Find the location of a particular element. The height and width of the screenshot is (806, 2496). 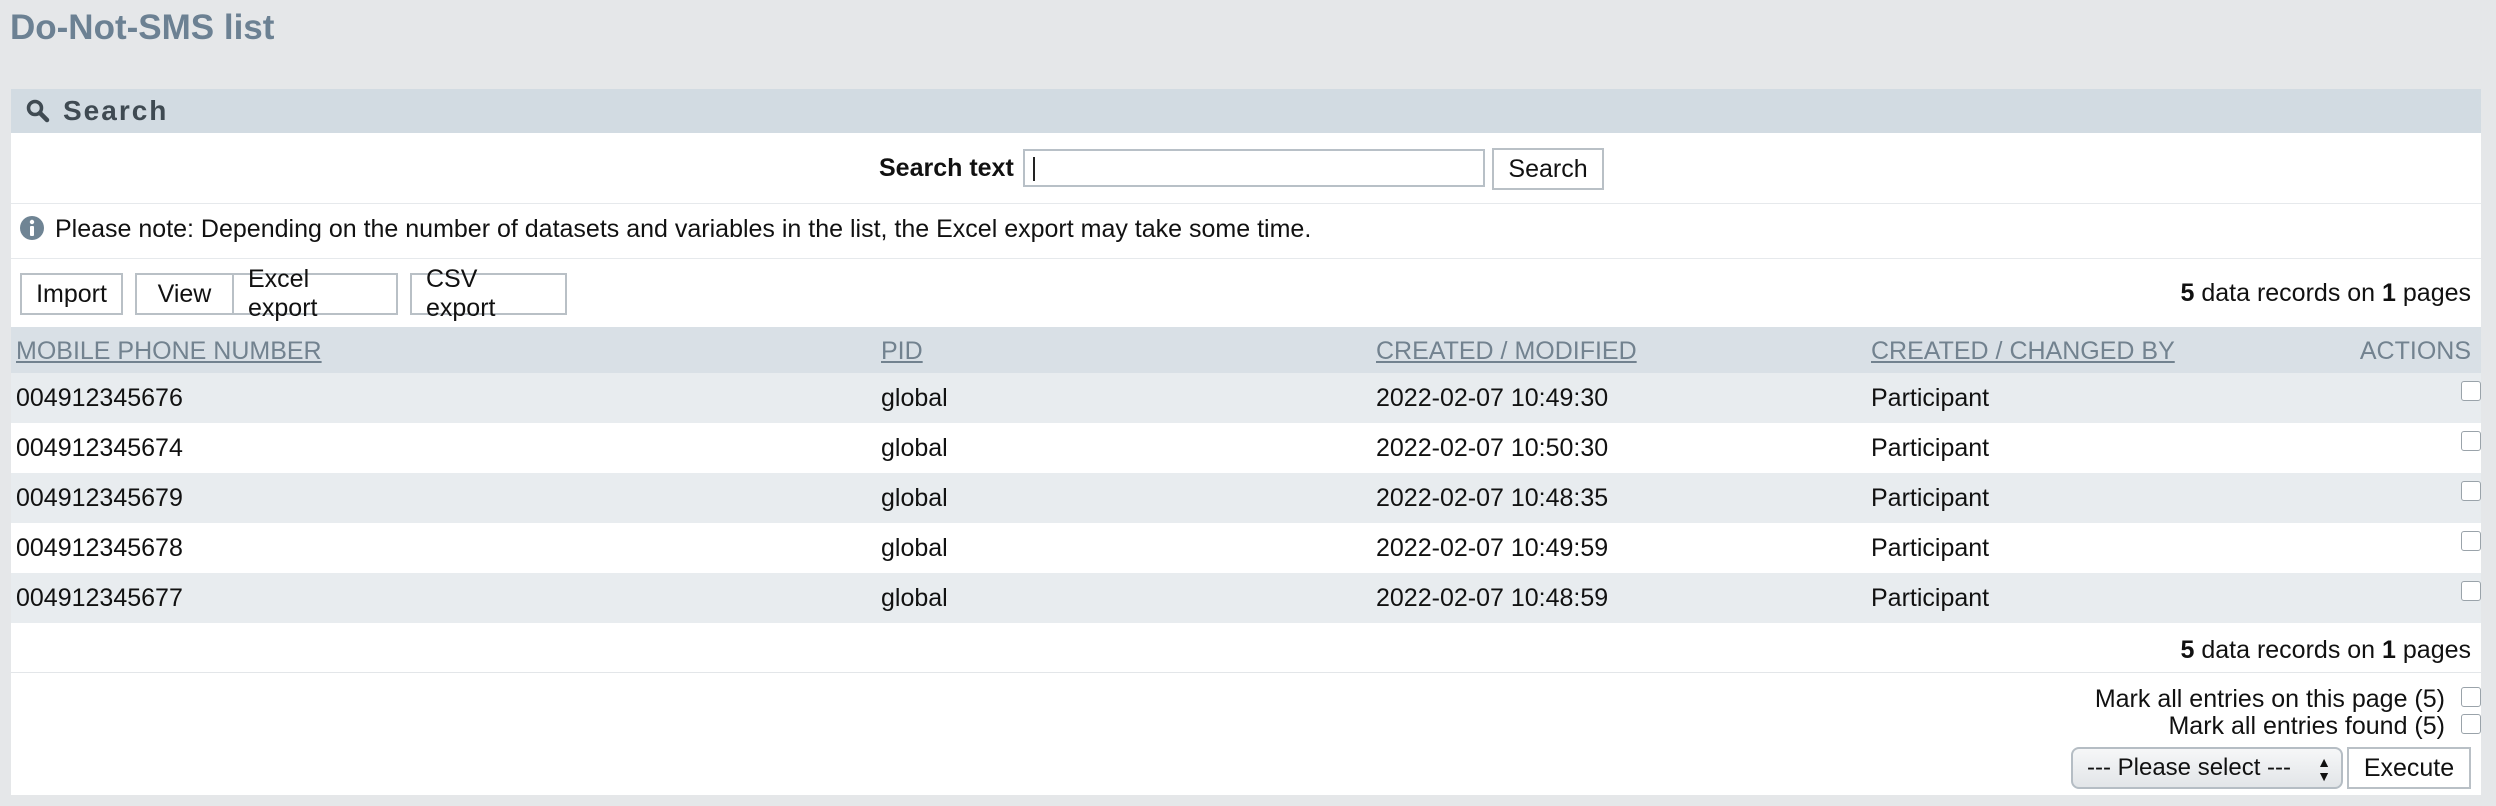

view-button: View is located at coordinates (184, 294).